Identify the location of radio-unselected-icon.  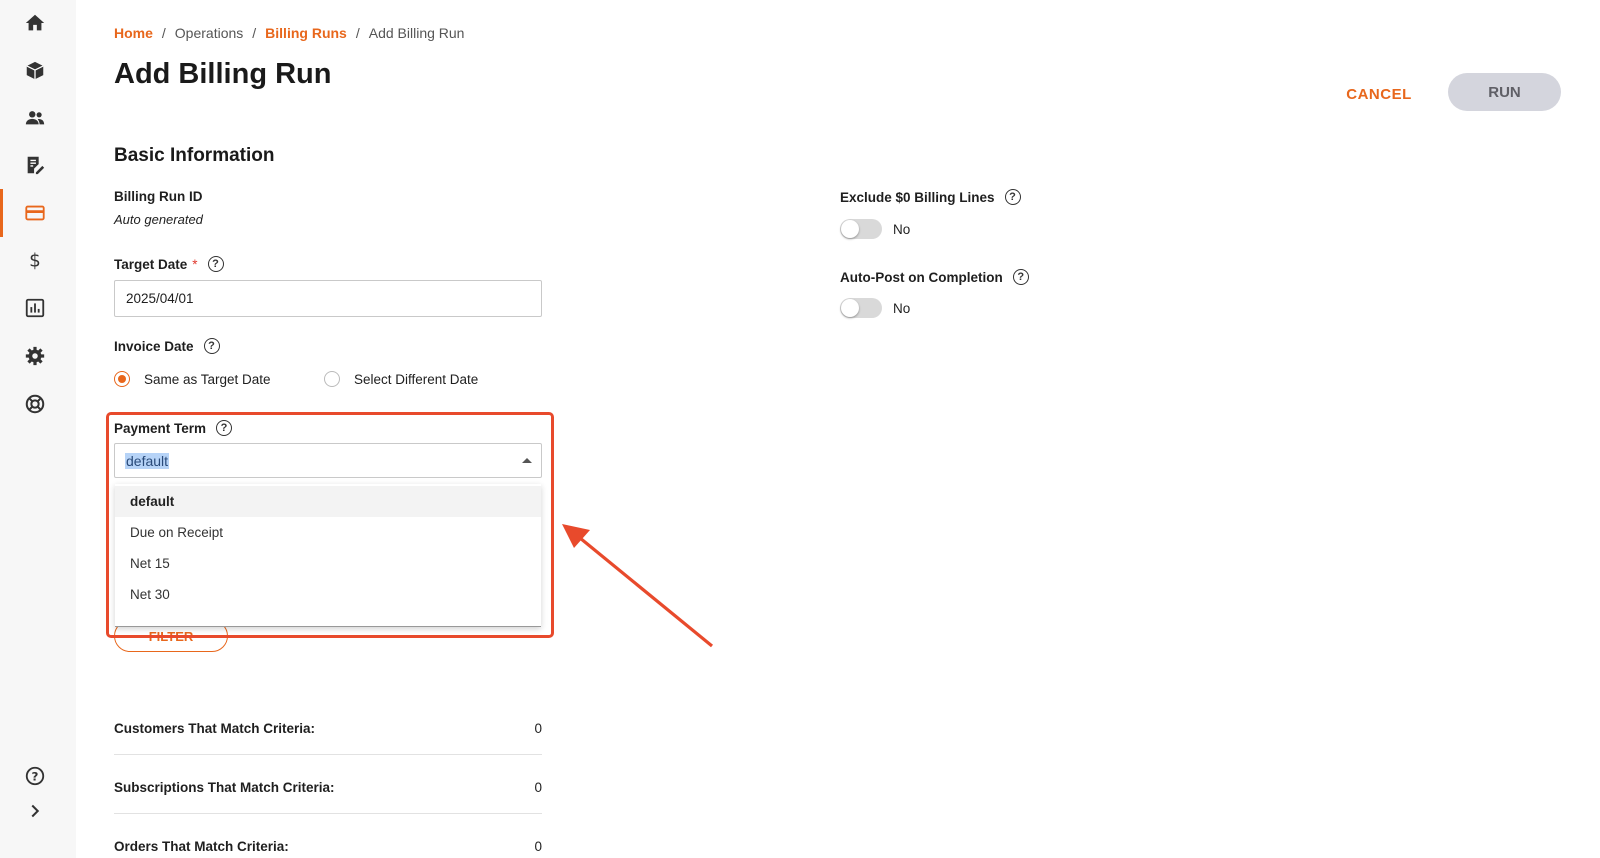
(332, 379).